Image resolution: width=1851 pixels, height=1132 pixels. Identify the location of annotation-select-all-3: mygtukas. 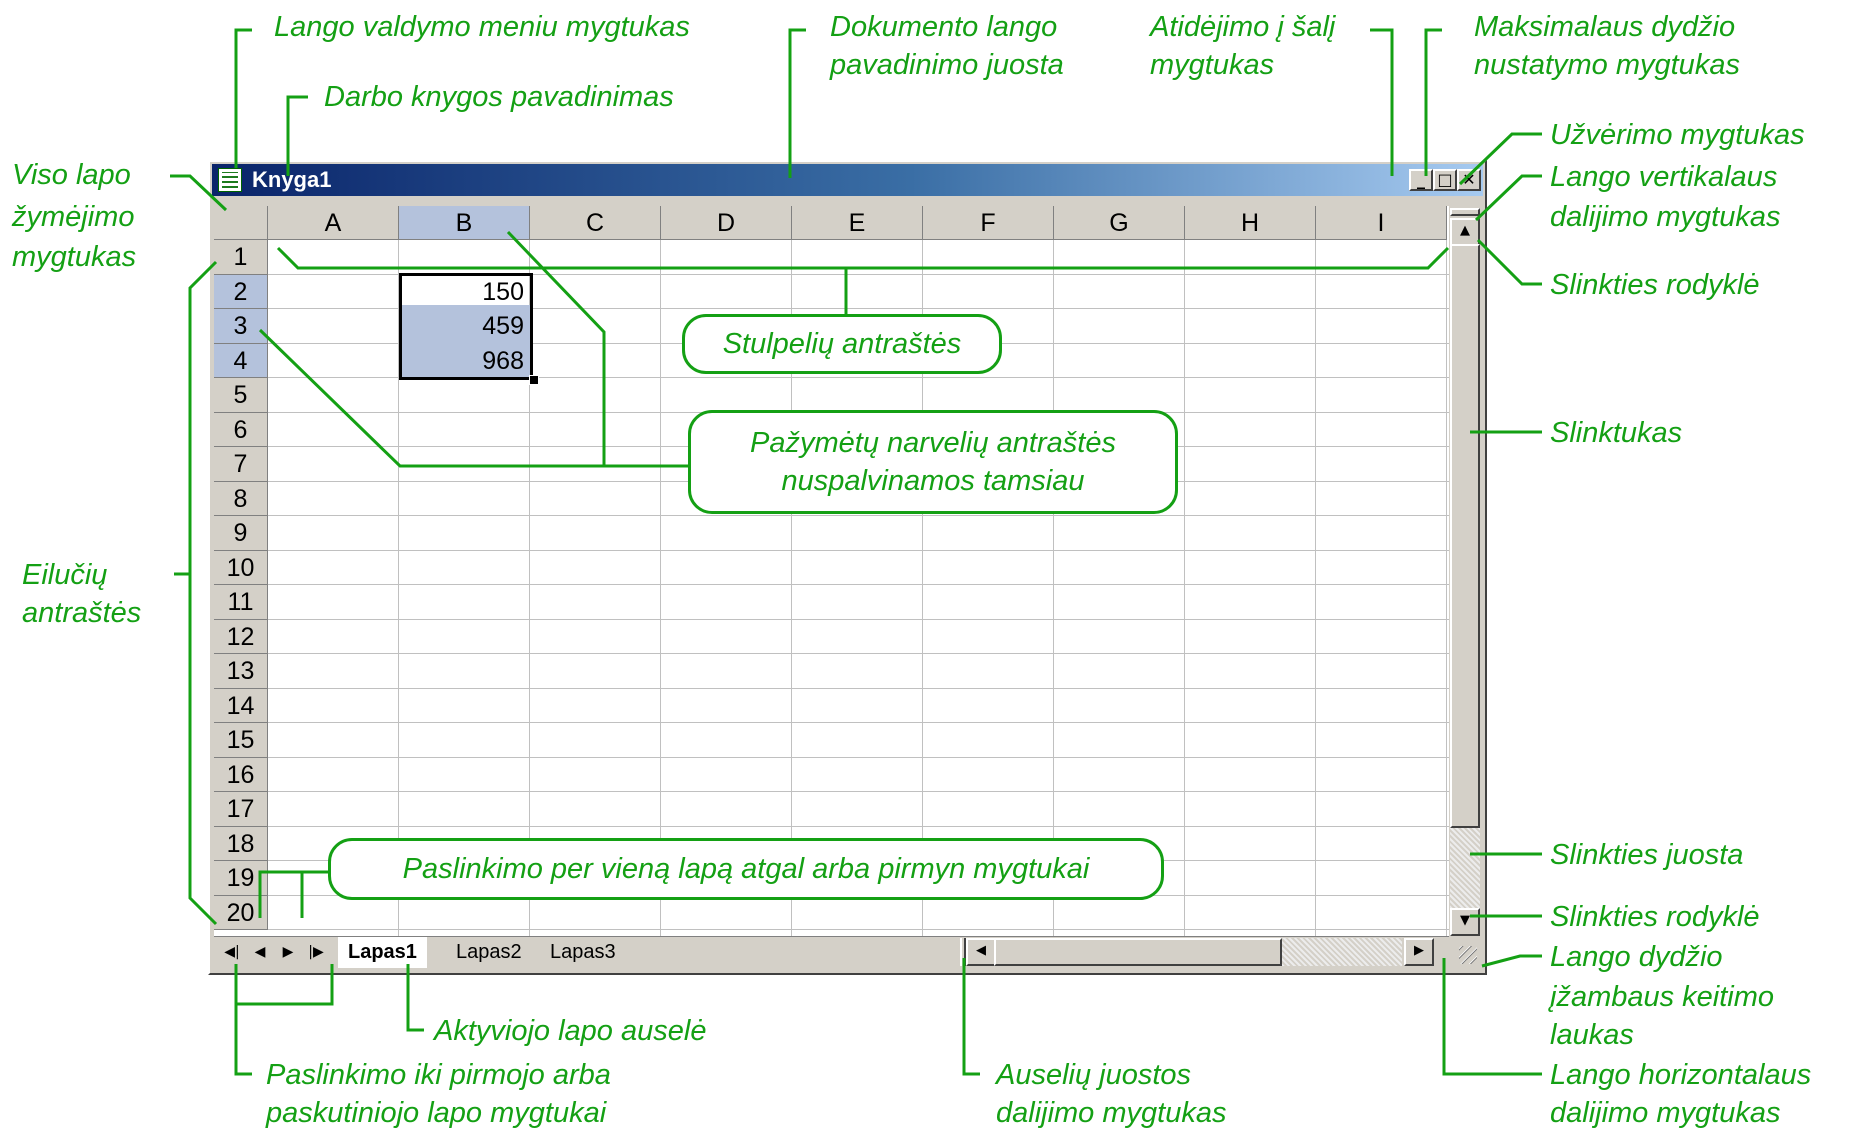
(74, 257).